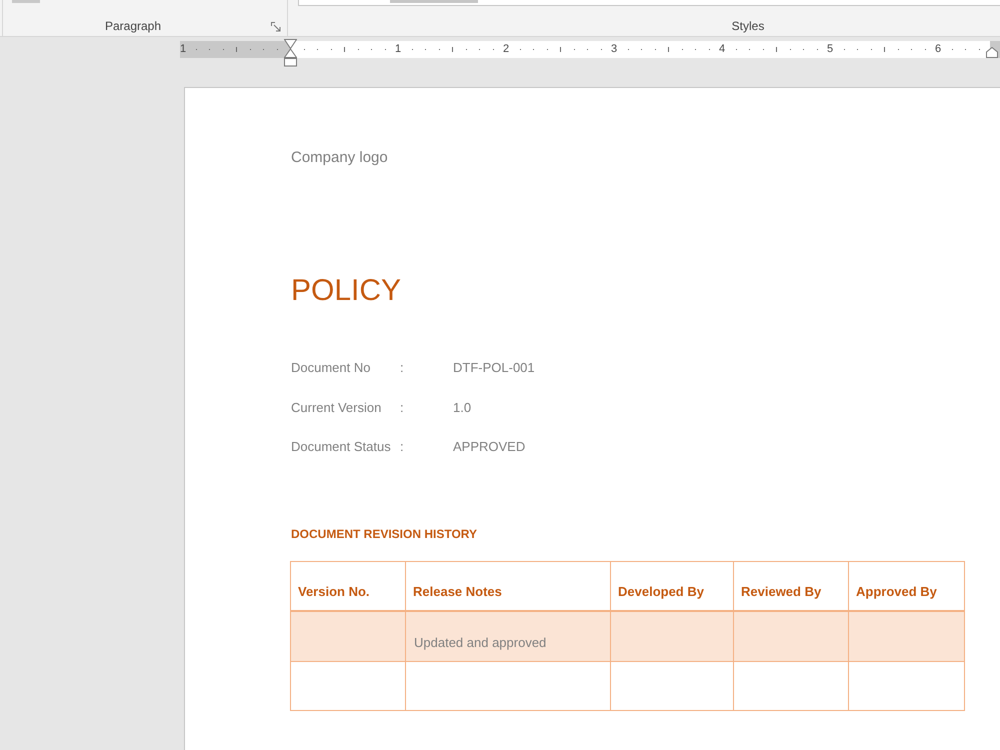  Describe the element at coordinates (336, 407) in the screenshot. I see `field-label: Current Version` at that location.